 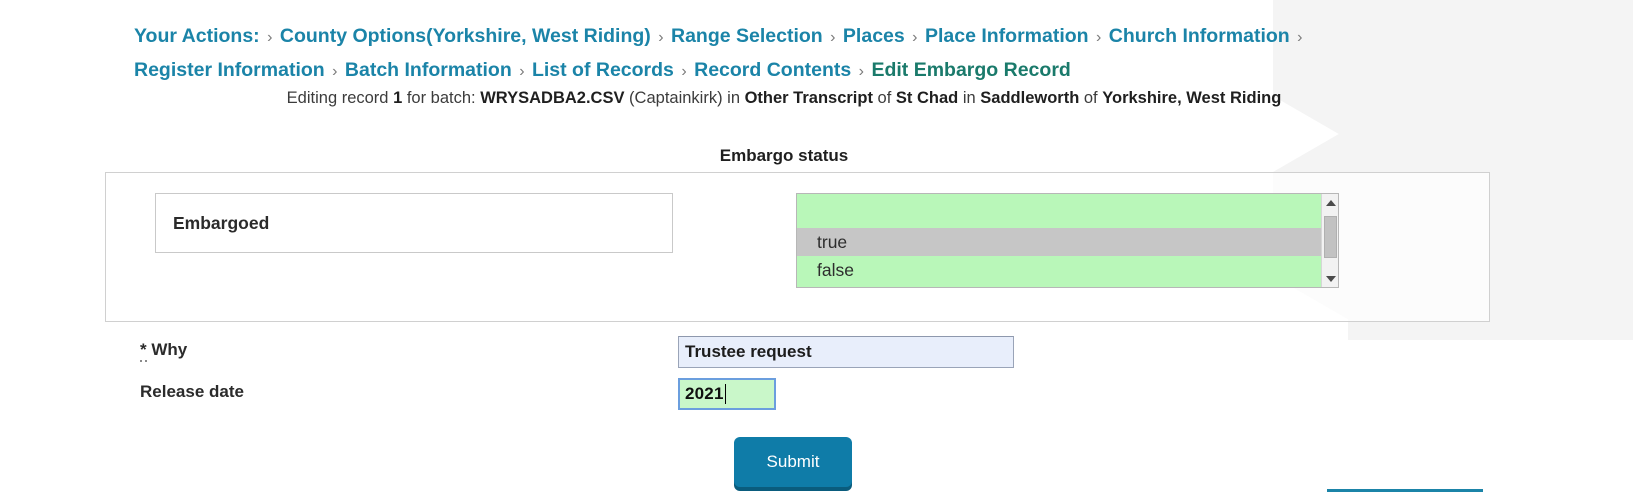 What do you see at coordinates (747, 36) in the screenshot?
I see `breadcrumb-item-1: Range Selection` at bounding box center [747, 36].